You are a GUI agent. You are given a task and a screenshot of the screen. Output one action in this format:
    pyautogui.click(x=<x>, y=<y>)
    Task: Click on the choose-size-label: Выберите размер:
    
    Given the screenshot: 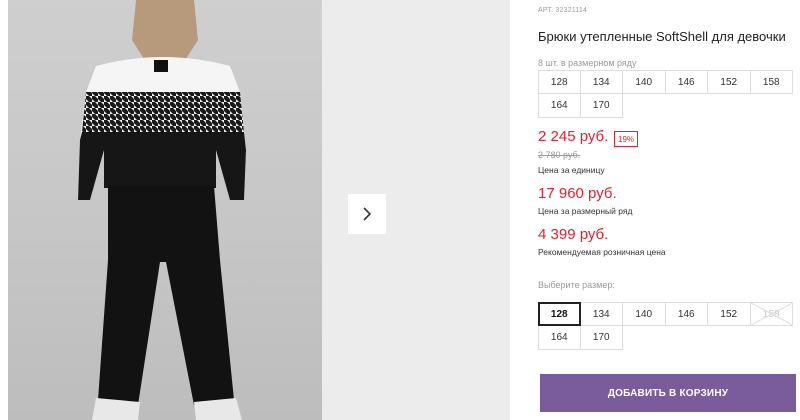 What is the action you would take?
    pyautogui.click(x=576, y=285)
    